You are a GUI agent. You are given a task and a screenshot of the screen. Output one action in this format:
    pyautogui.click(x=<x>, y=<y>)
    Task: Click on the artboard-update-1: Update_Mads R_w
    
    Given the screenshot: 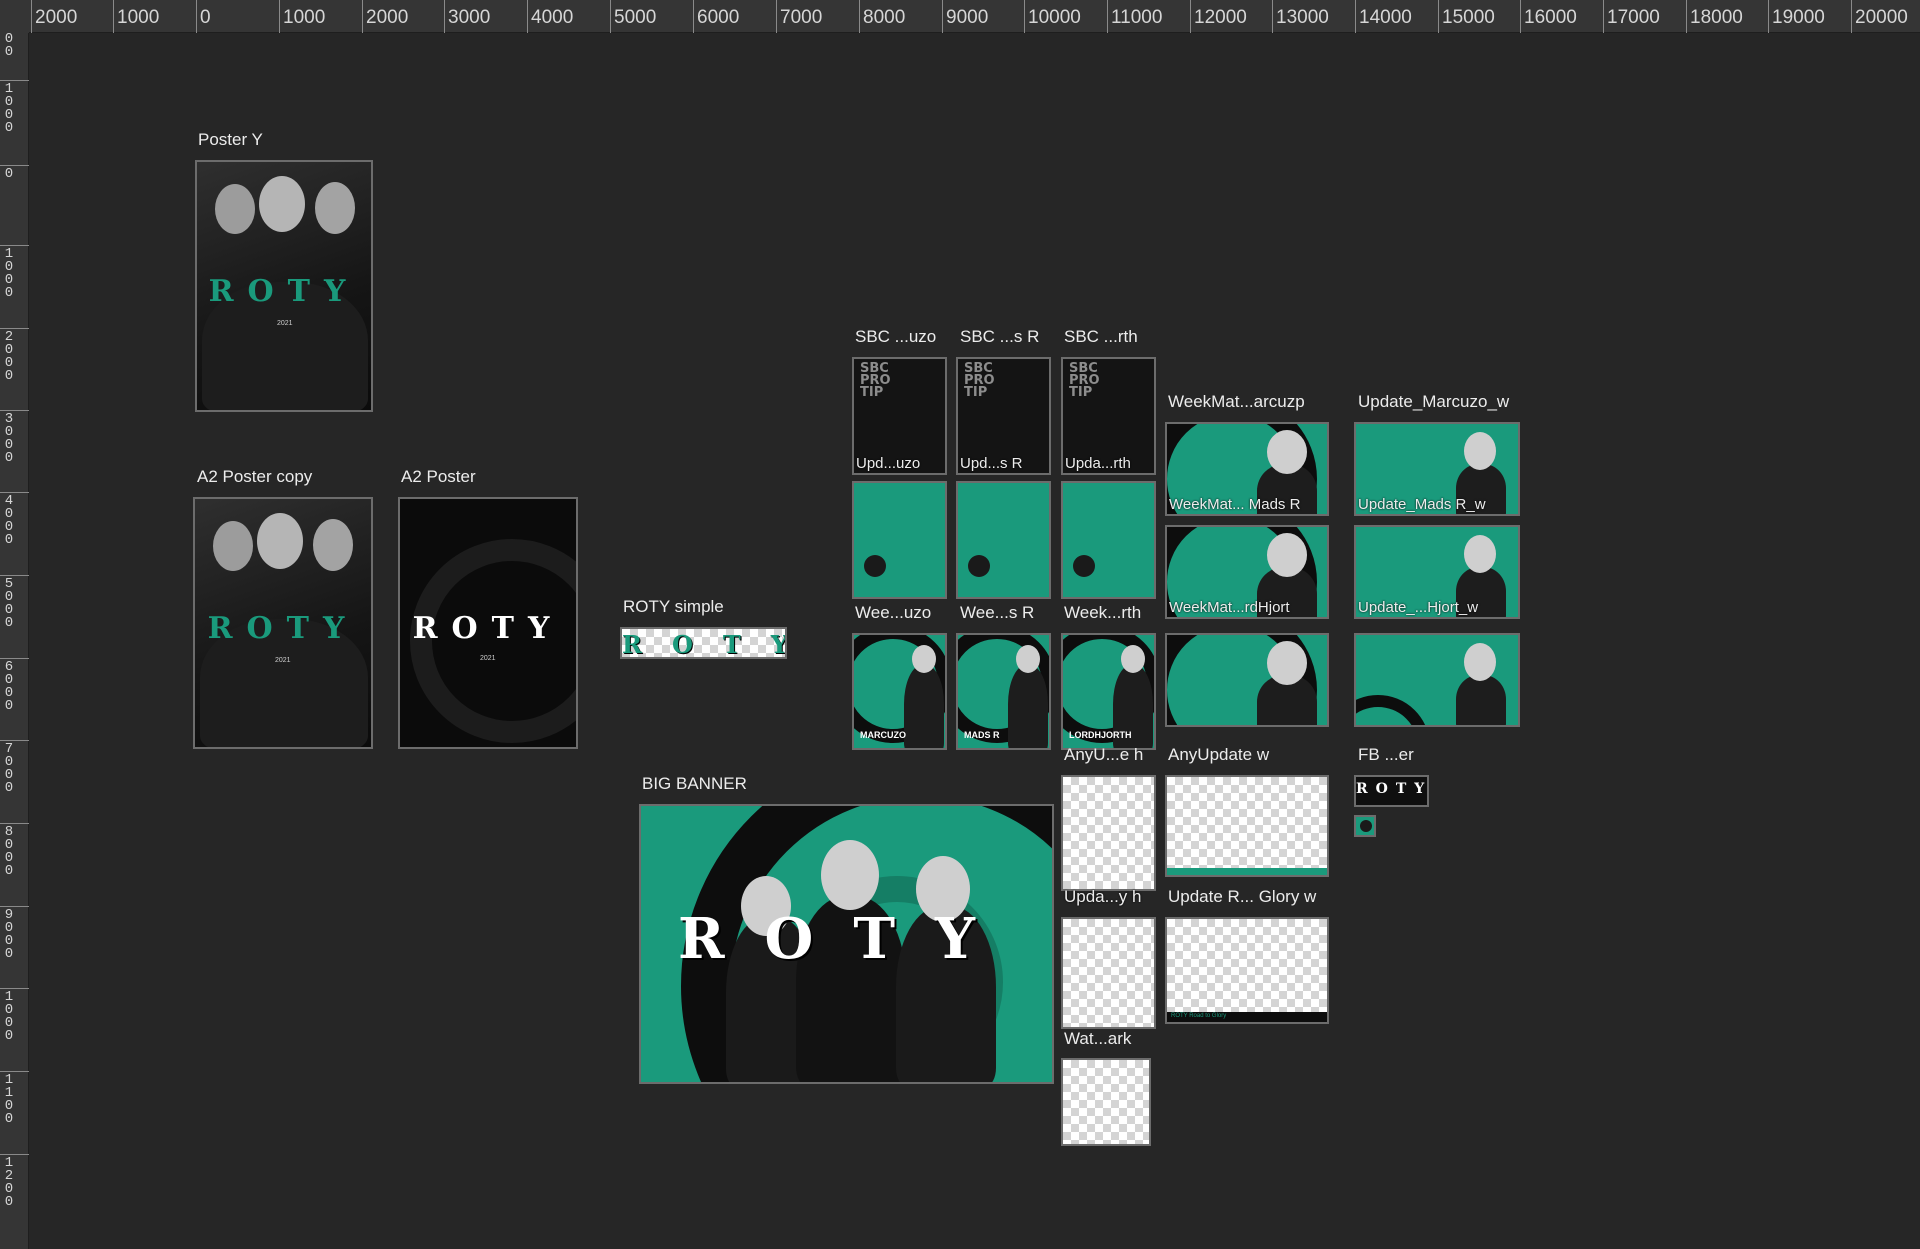 What is the action you would take?
    pyautogui.click(x=1437, y=469)
    